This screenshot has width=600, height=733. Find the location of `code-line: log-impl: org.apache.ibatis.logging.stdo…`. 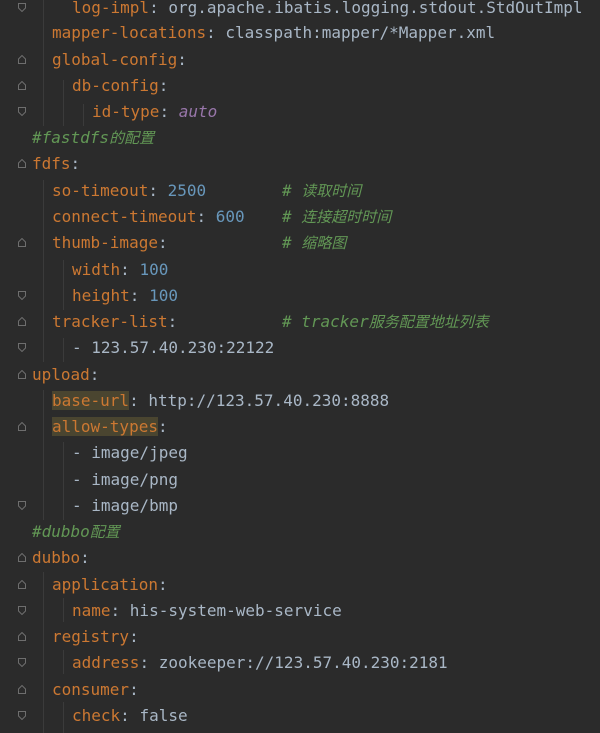

code-line: log-impl: org.apache.ibatis.logging.stdo… is located at coordinates (300, 10).